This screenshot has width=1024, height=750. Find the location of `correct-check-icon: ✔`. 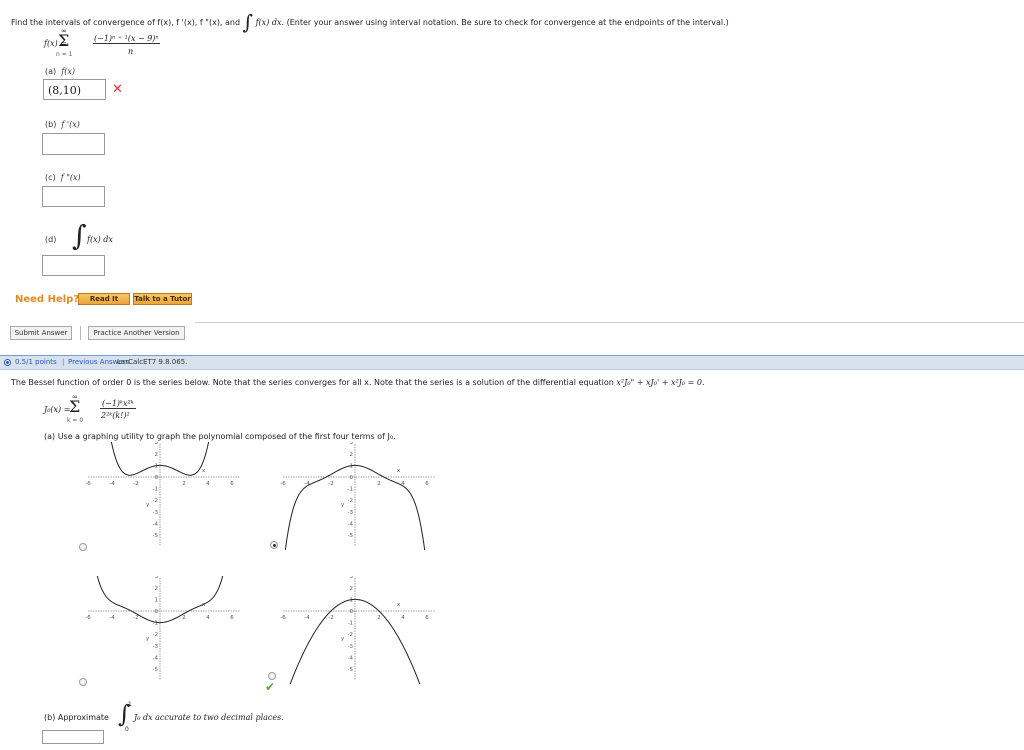

correct-check-icon: ✔ is located at coordinates (270, 687).